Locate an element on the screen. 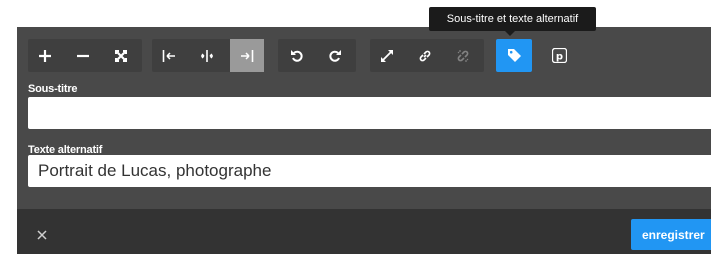 The width and height of the screenshot is (711, 254). resize-button is located at coordinates (387, 55).